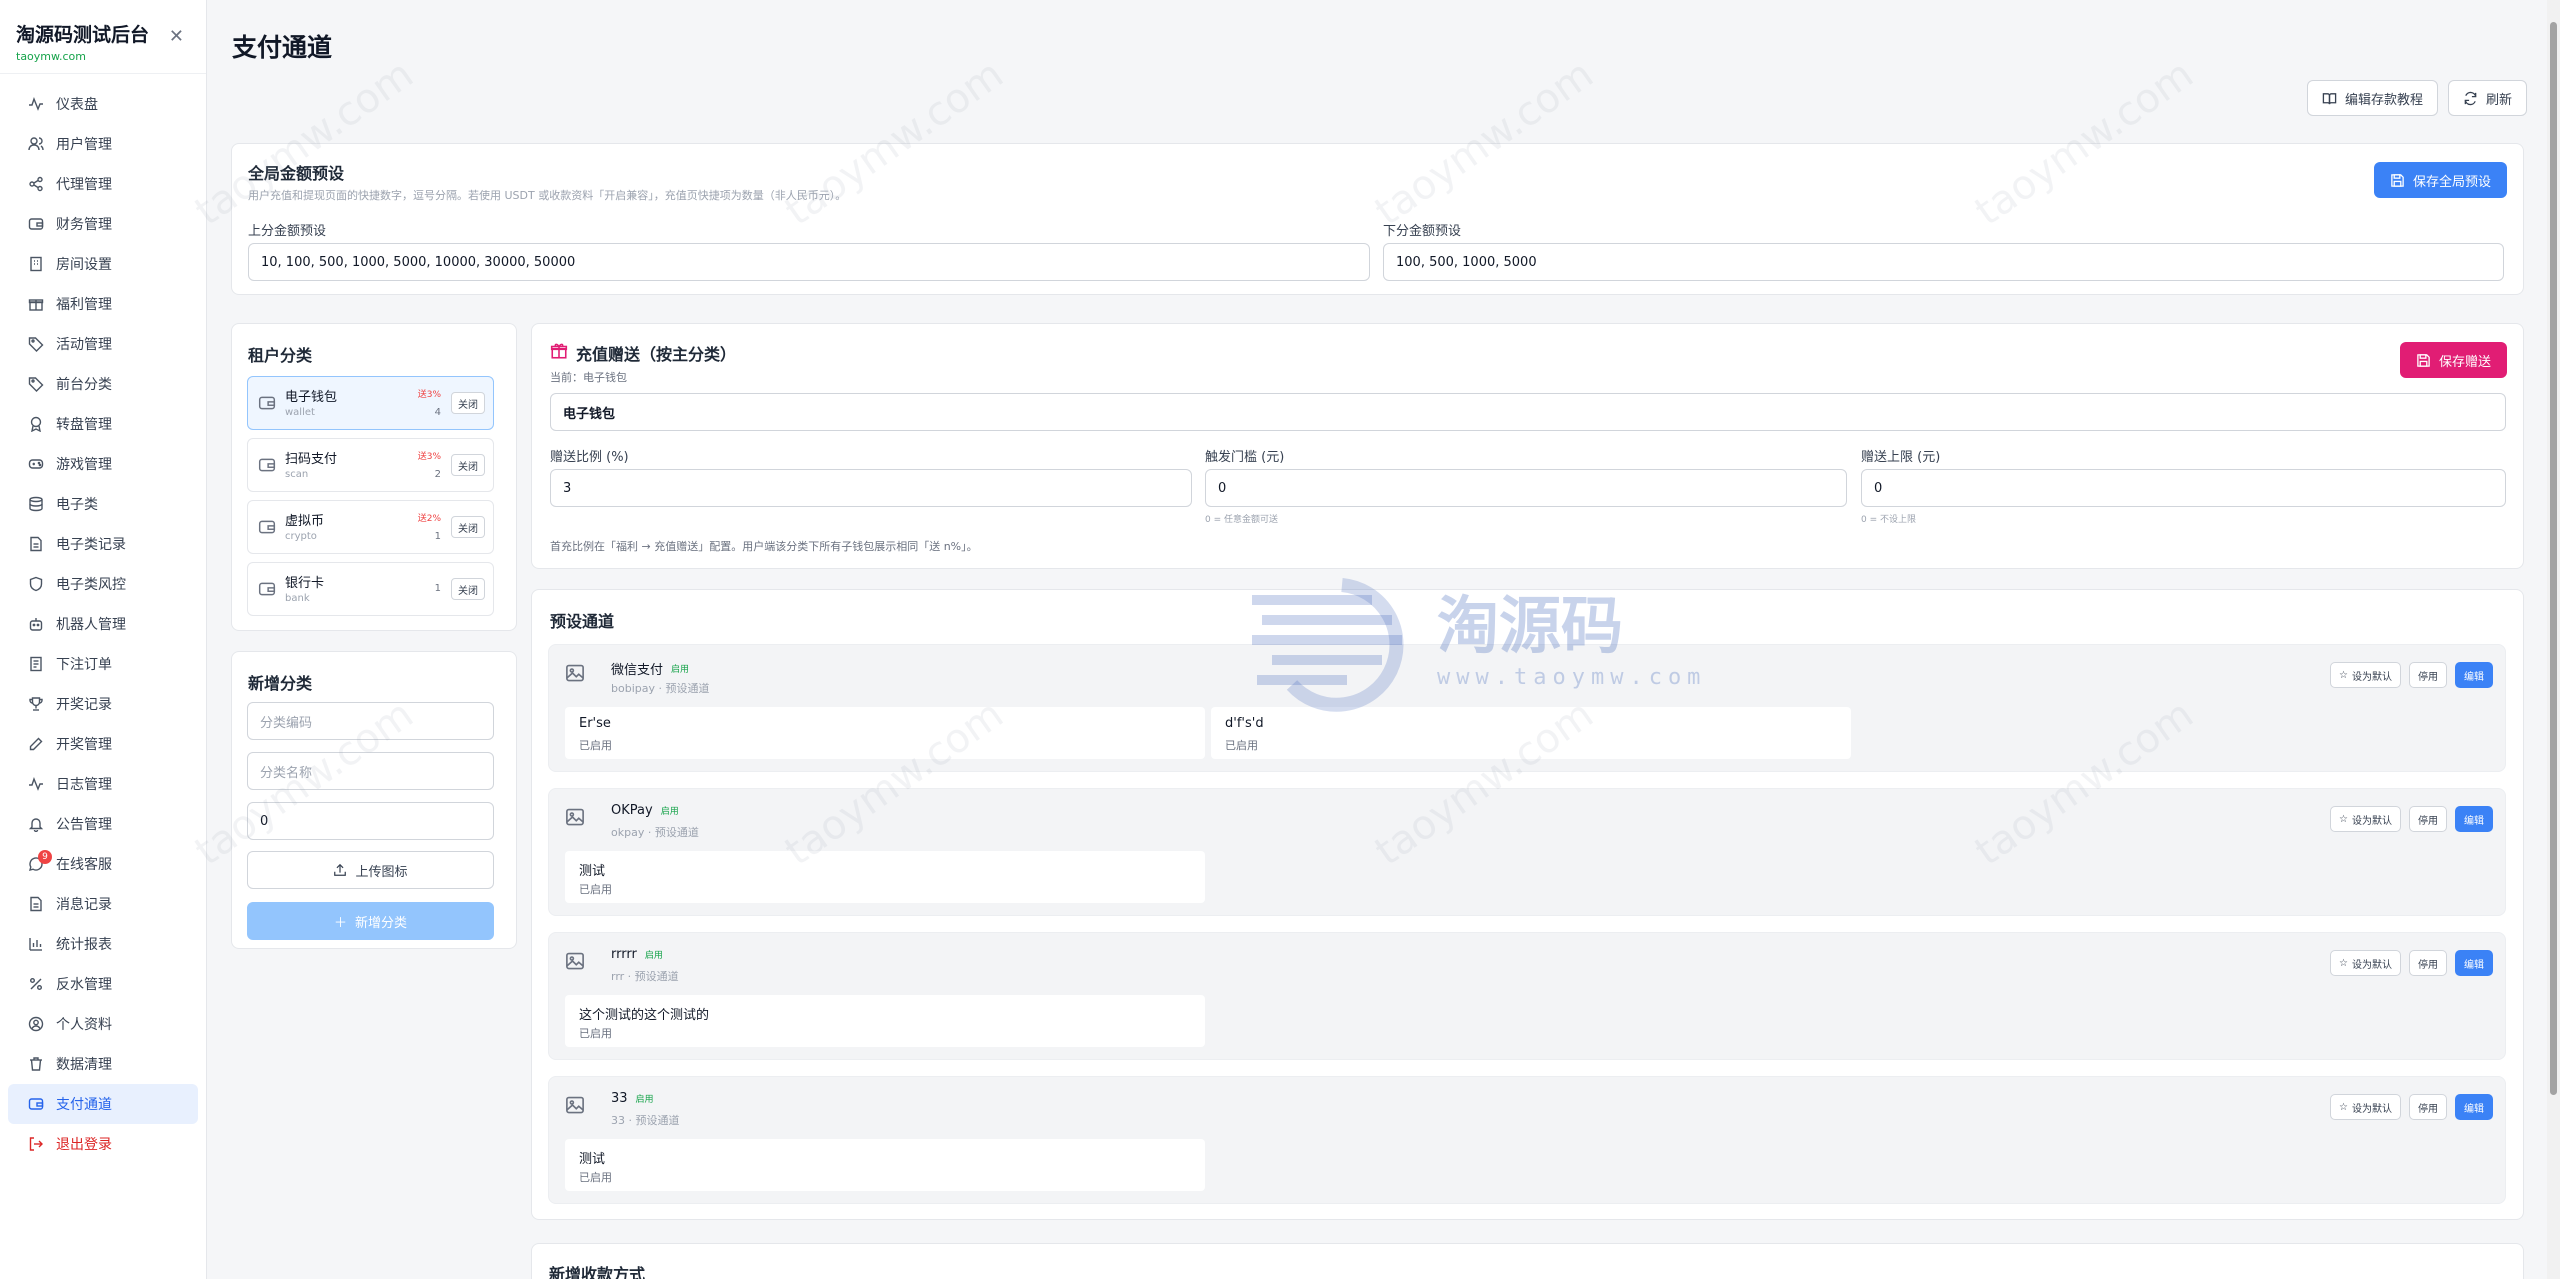 The height and width of the screenshot is (1279, 2560). Describe the element at coordinates (103, 944) in the screenshot. I see `sidebar-item-reports: 统计报表` at that location.